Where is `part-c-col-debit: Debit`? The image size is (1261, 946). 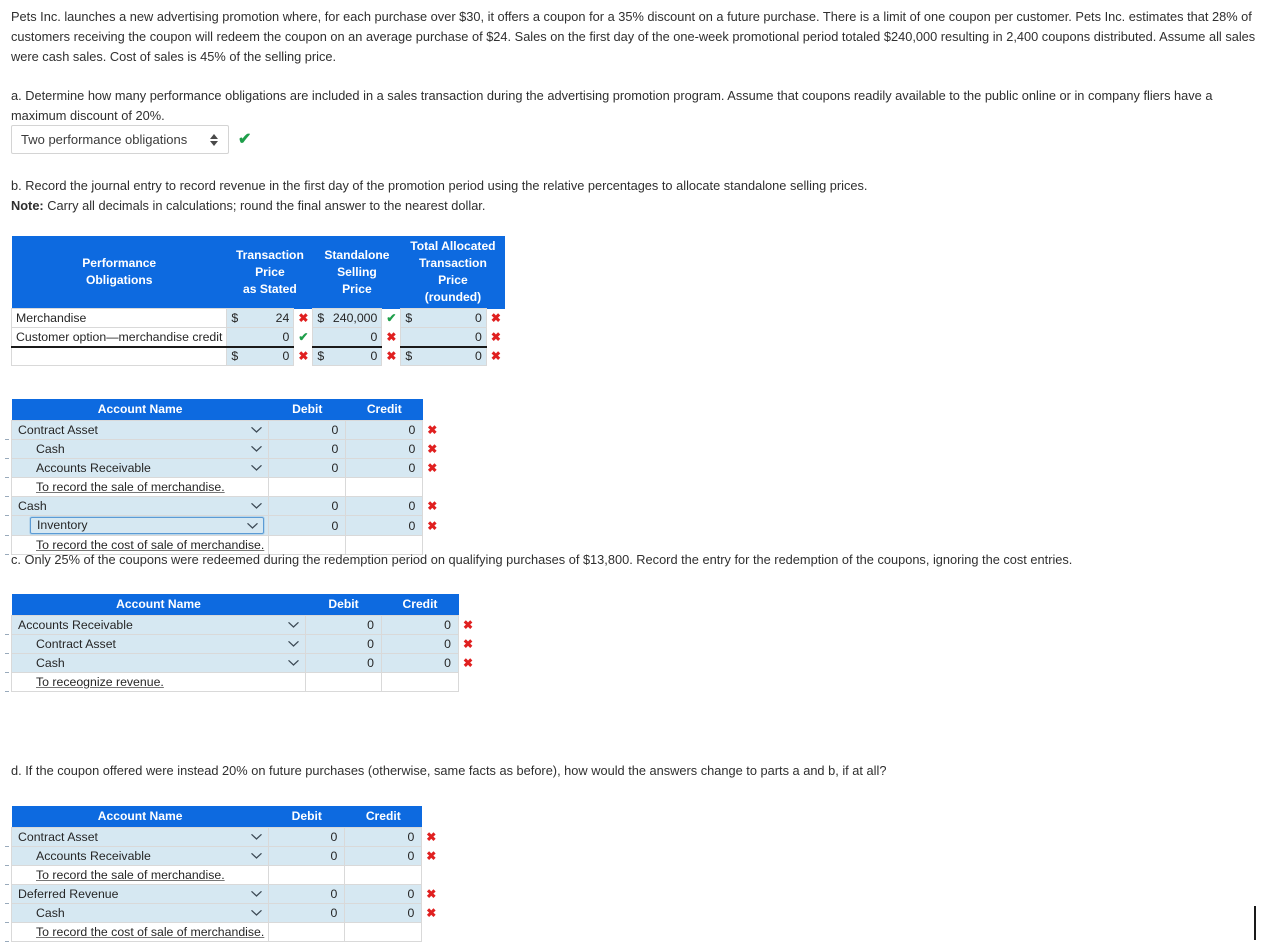
part-c-col-debit: Debit is located at coordinates (343, 605).